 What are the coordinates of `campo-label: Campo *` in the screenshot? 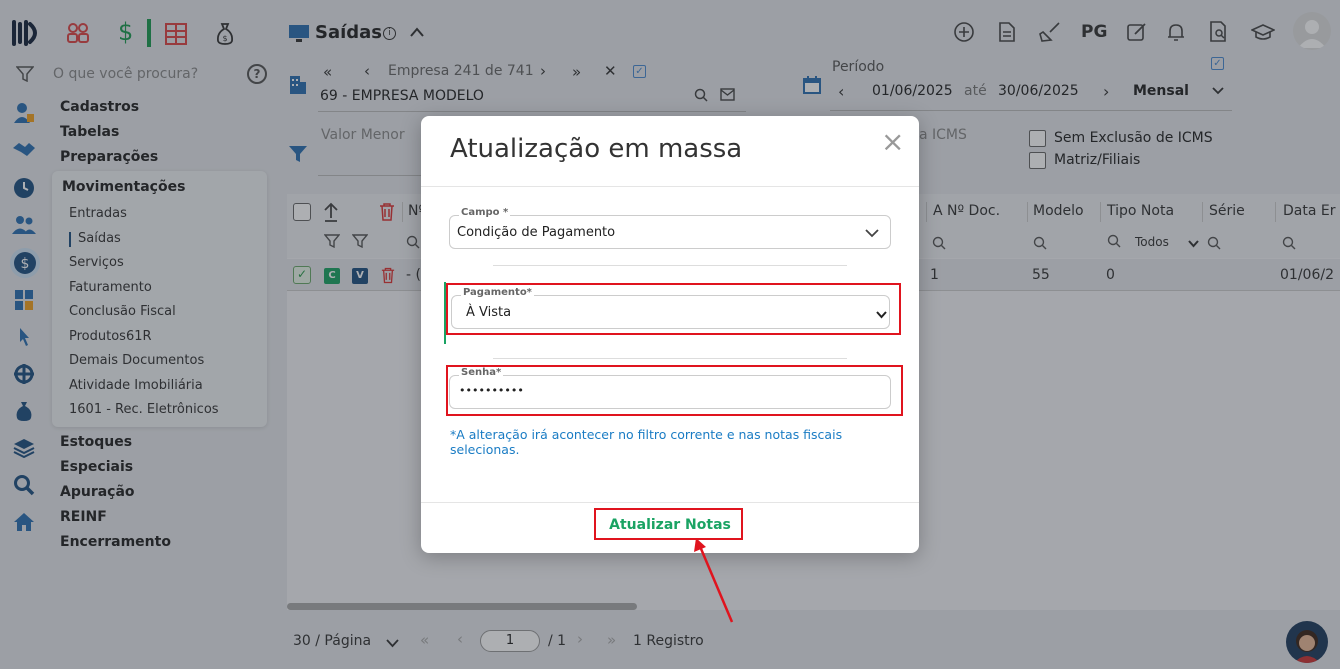 It's located at (485, 212).